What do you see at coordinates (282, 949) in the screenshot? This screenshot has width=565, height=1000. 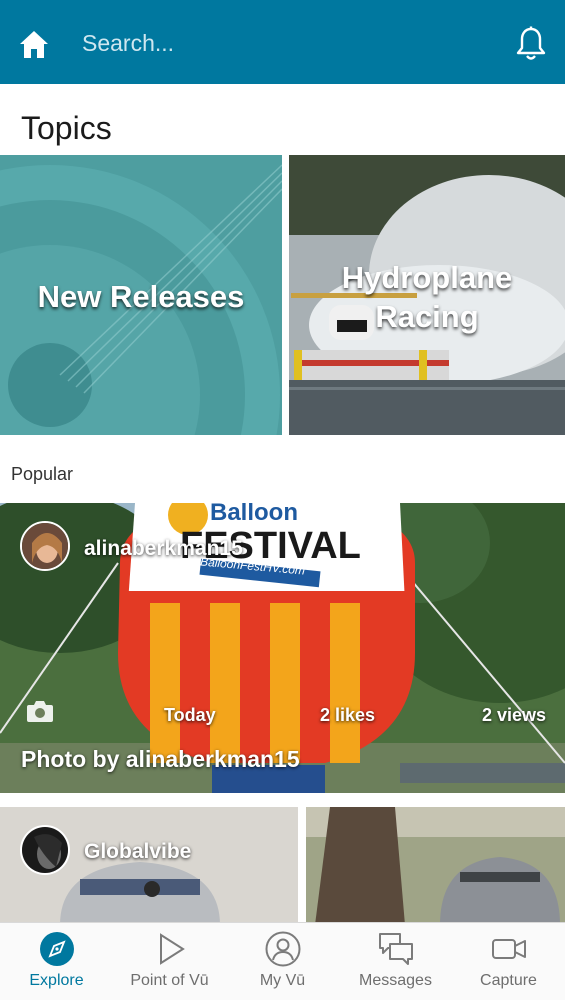 I see `profile-icon` at bounding box center [282, 949].